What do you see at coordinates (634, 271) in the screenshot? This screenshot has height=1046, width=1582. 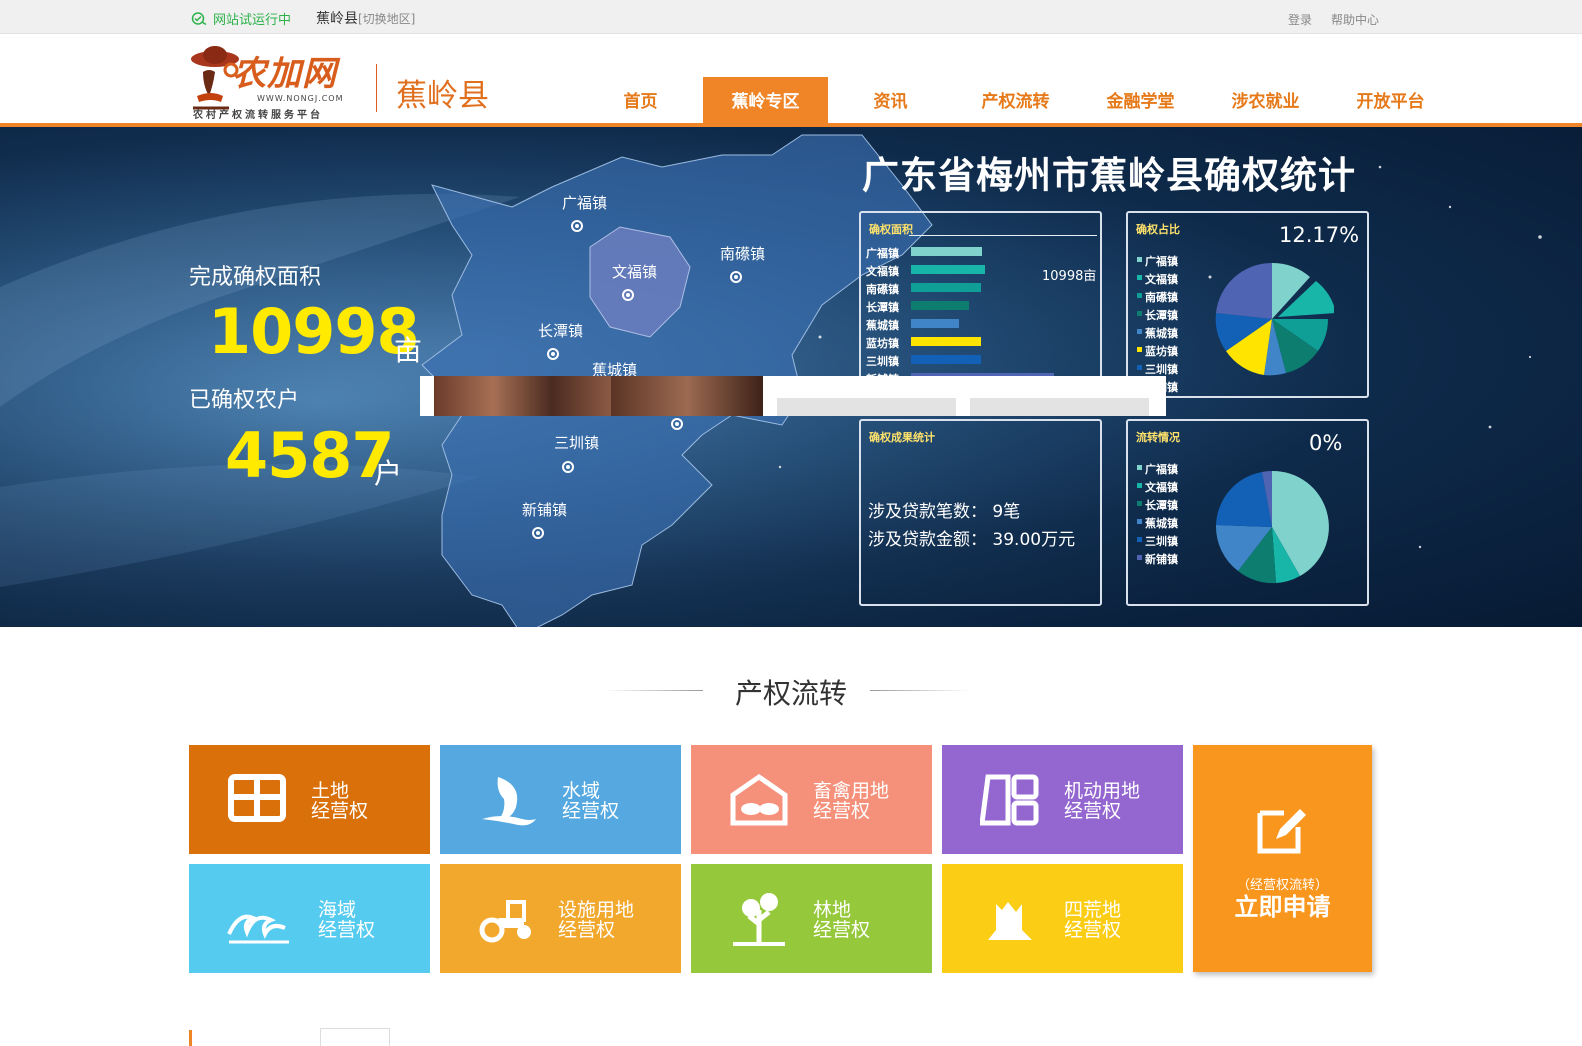 I see `town-label-wenfu: 文福镇` at bounding box center [634, 271].